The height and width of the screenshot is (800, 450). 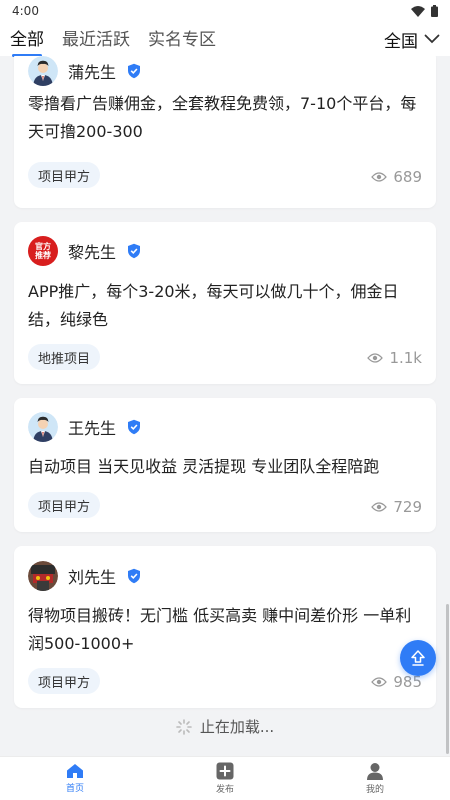 I want to click on author-name: 黎先生, so click(x=92, y=251).